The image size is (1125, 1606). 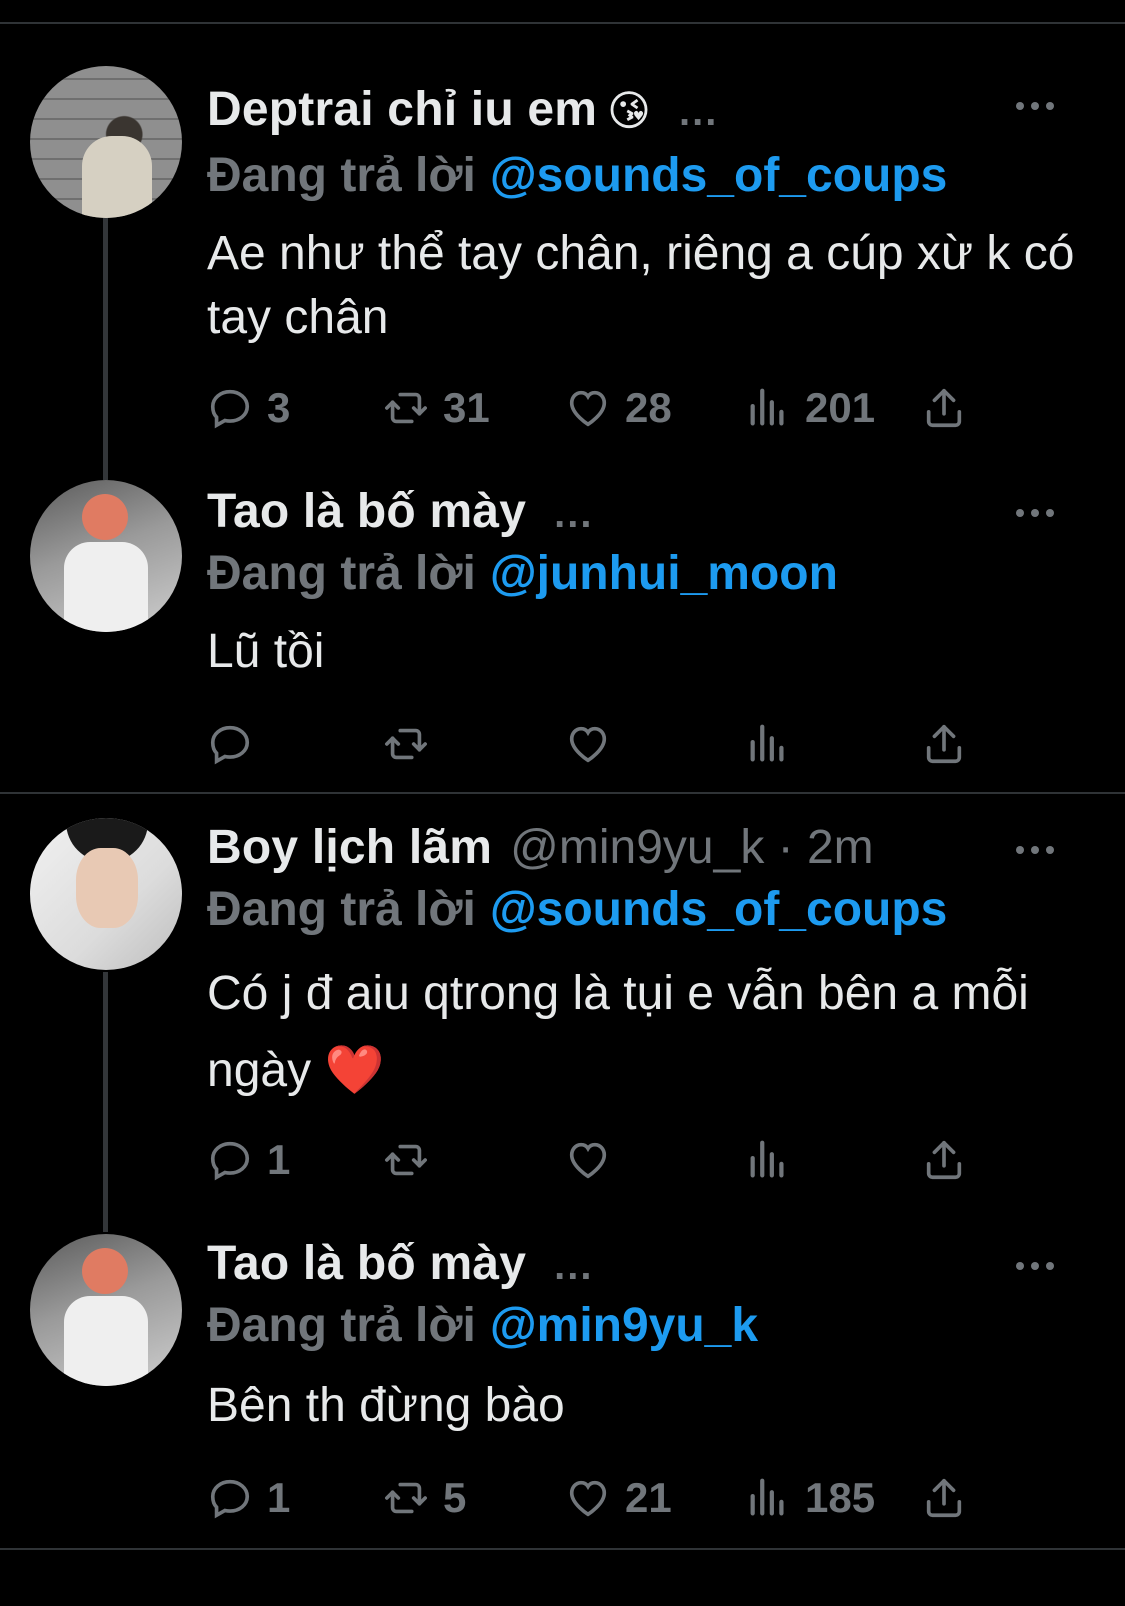 I want to click on display-name: Deptrai chỉ iu em, so click(x=402, y=109).